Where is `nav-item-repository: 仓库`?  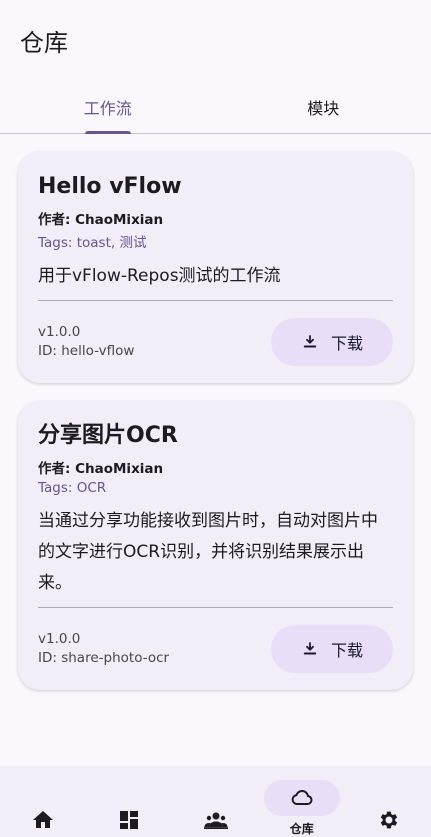 nav-item-repository: 仓库 is located at coordinates (302, 801).